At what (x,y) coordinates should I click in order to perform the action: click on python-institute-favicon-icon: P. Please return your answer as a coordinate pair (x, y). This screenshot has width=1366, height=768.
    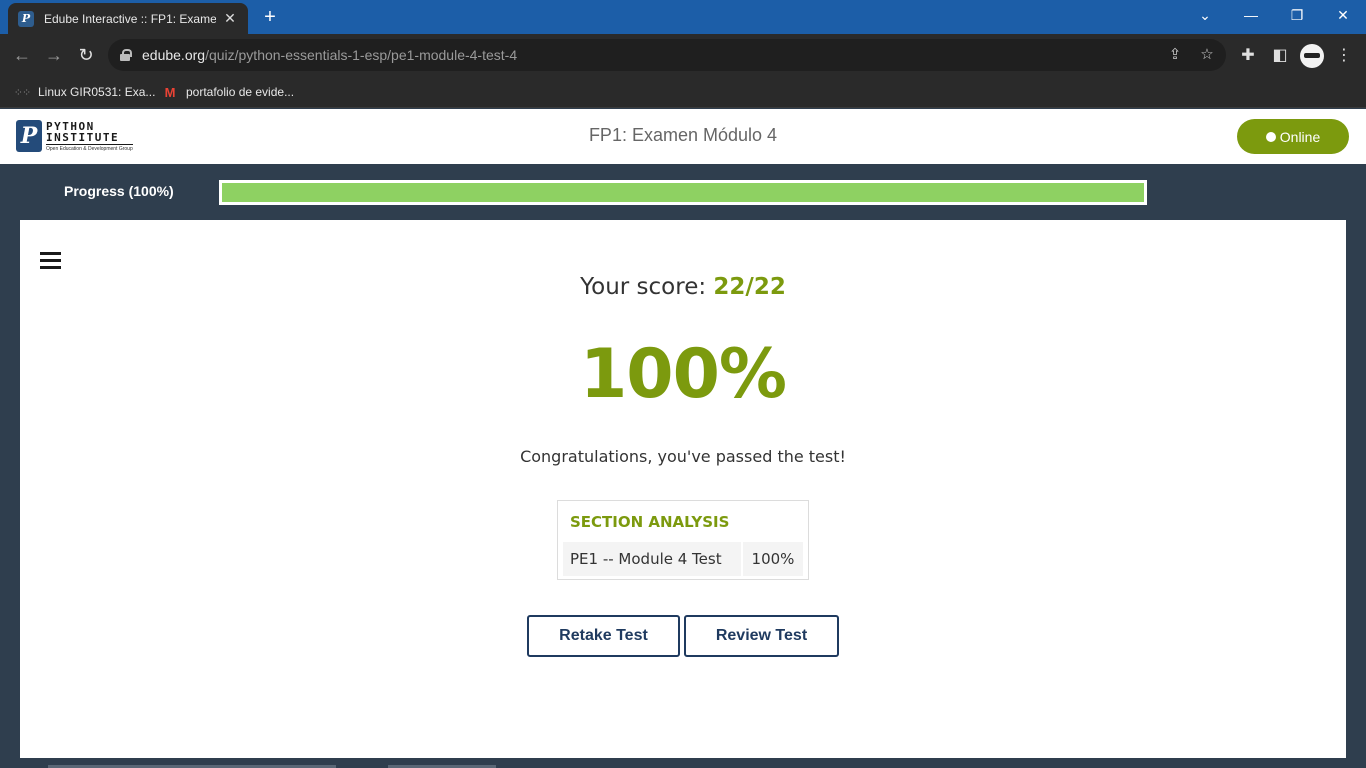
    Looking at the image, I should click on (26, 18).